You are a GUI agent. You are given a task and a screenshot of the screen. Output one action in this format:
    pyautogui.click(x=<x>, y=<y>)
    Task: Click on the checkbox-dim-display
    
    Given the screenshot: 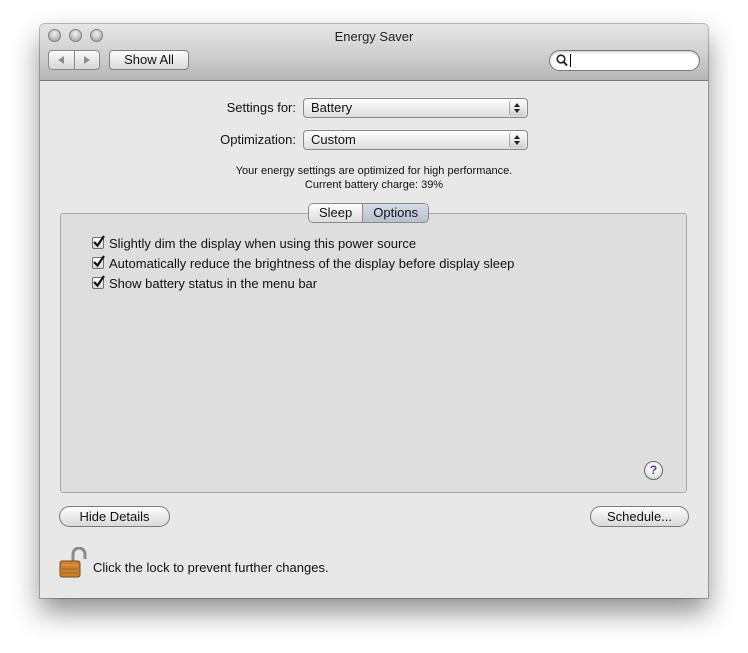 What is the action you would take?
    pyautogui.click(x=98, y=242)
    